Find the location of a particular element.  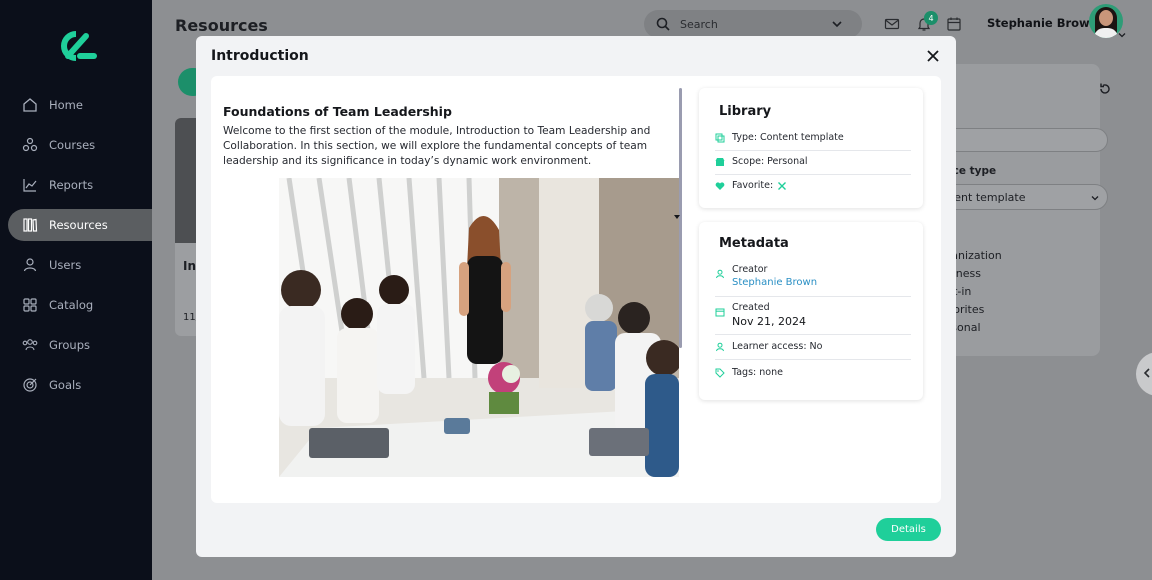

search-placeholder: Search is located at coordinates (699, 24).